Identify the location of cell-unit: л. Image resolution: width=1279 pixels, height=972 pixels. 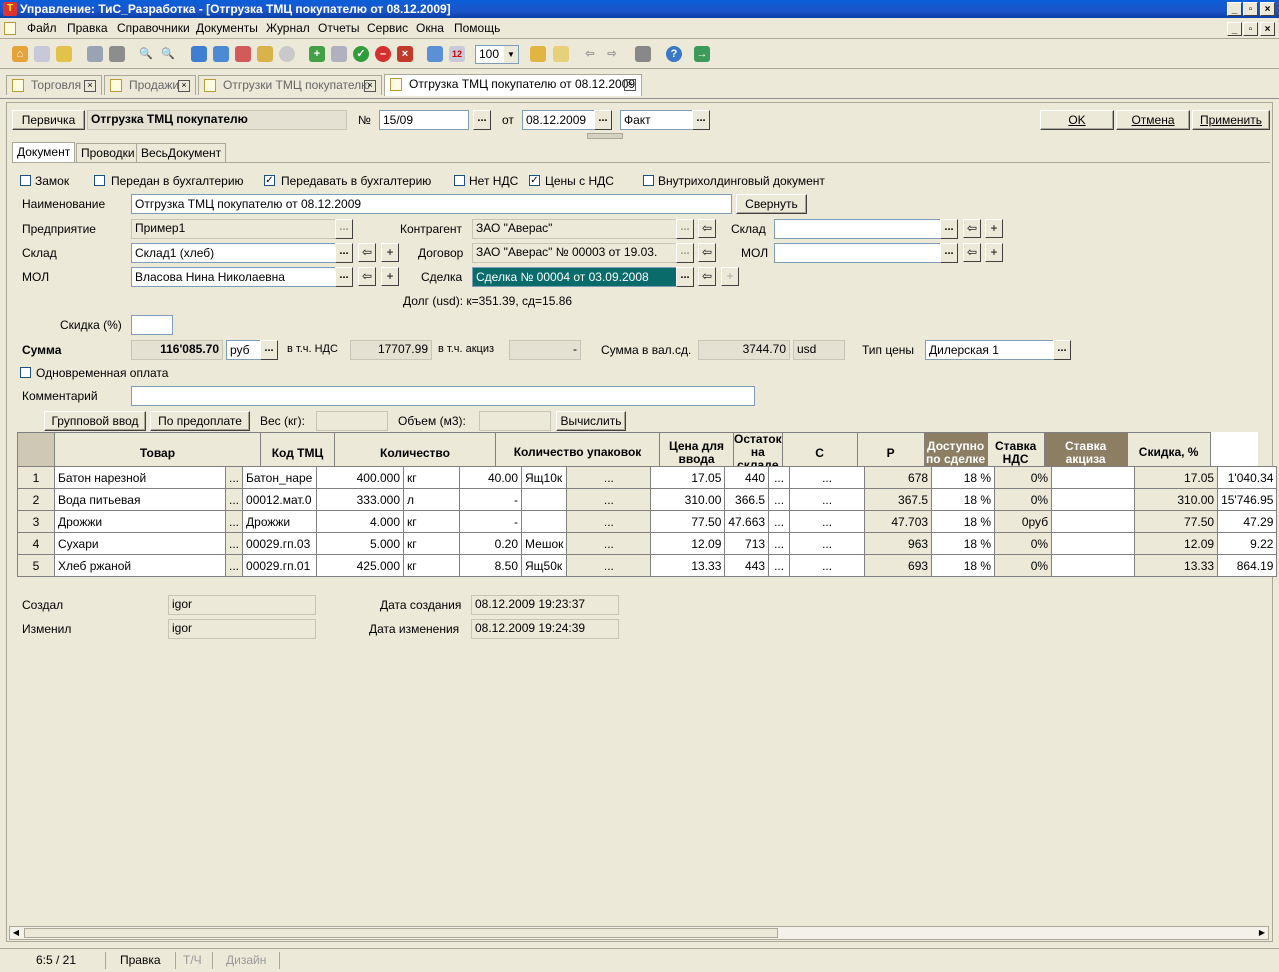
(432, 499).